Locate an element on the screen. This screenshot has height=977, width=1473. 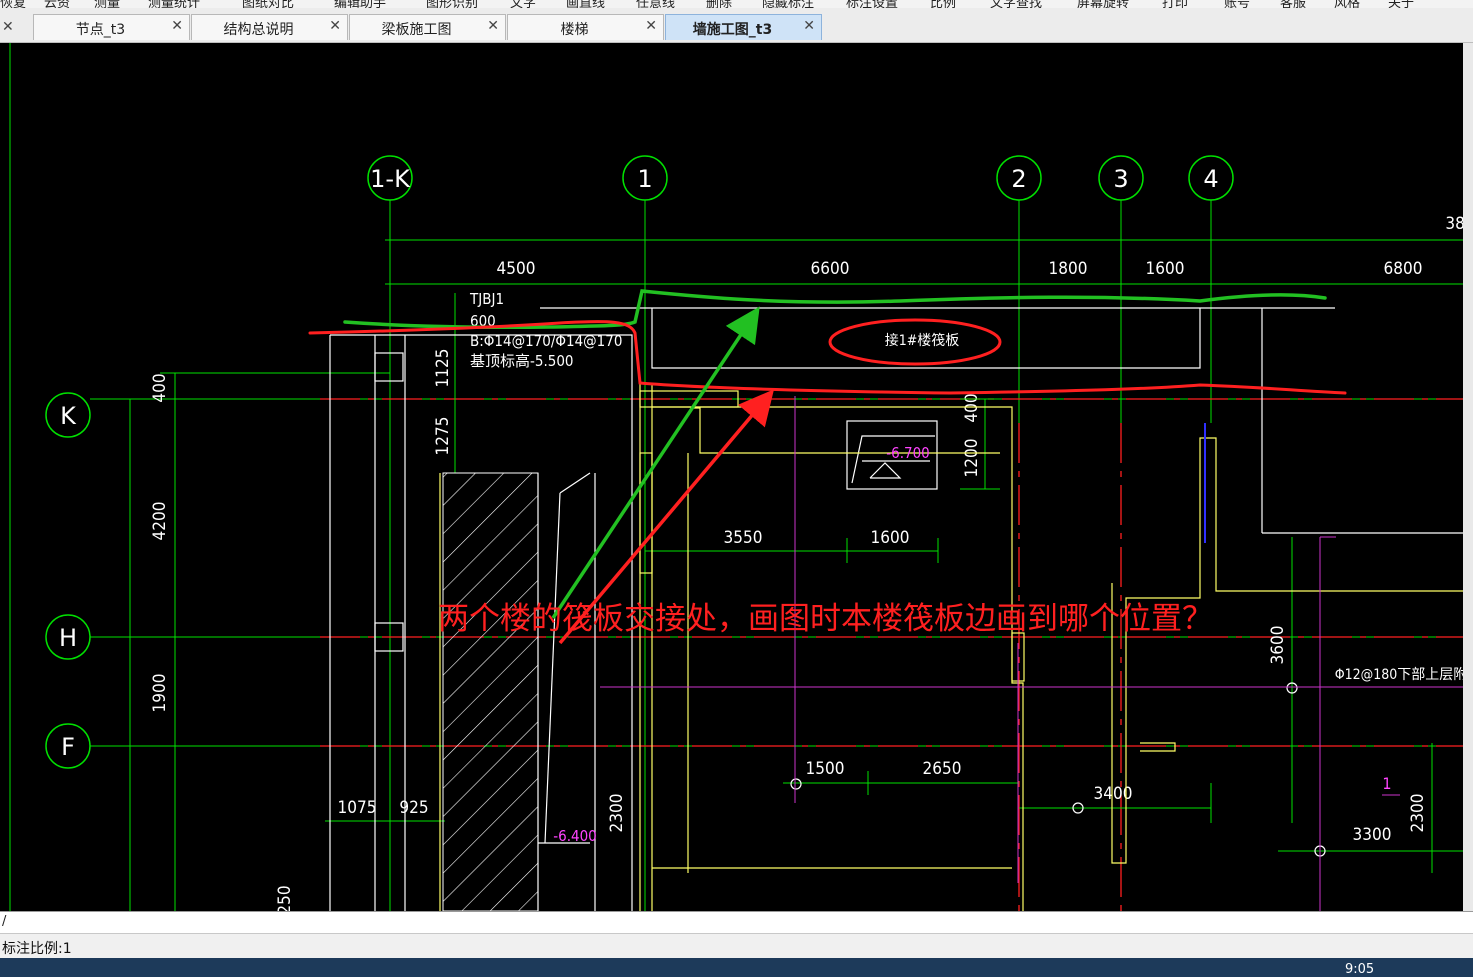
annotation-scale-status: 标注比例:1 is located at coordinates (37, 949).